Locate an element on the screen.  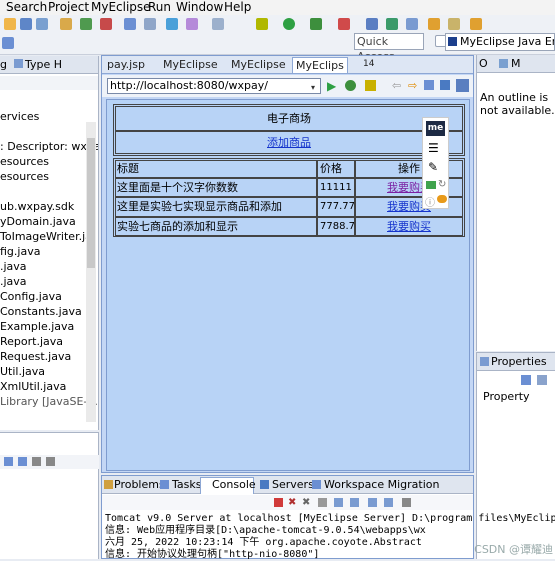
back-arrow-icon: ⇦ is located at coordinates (396, 85).